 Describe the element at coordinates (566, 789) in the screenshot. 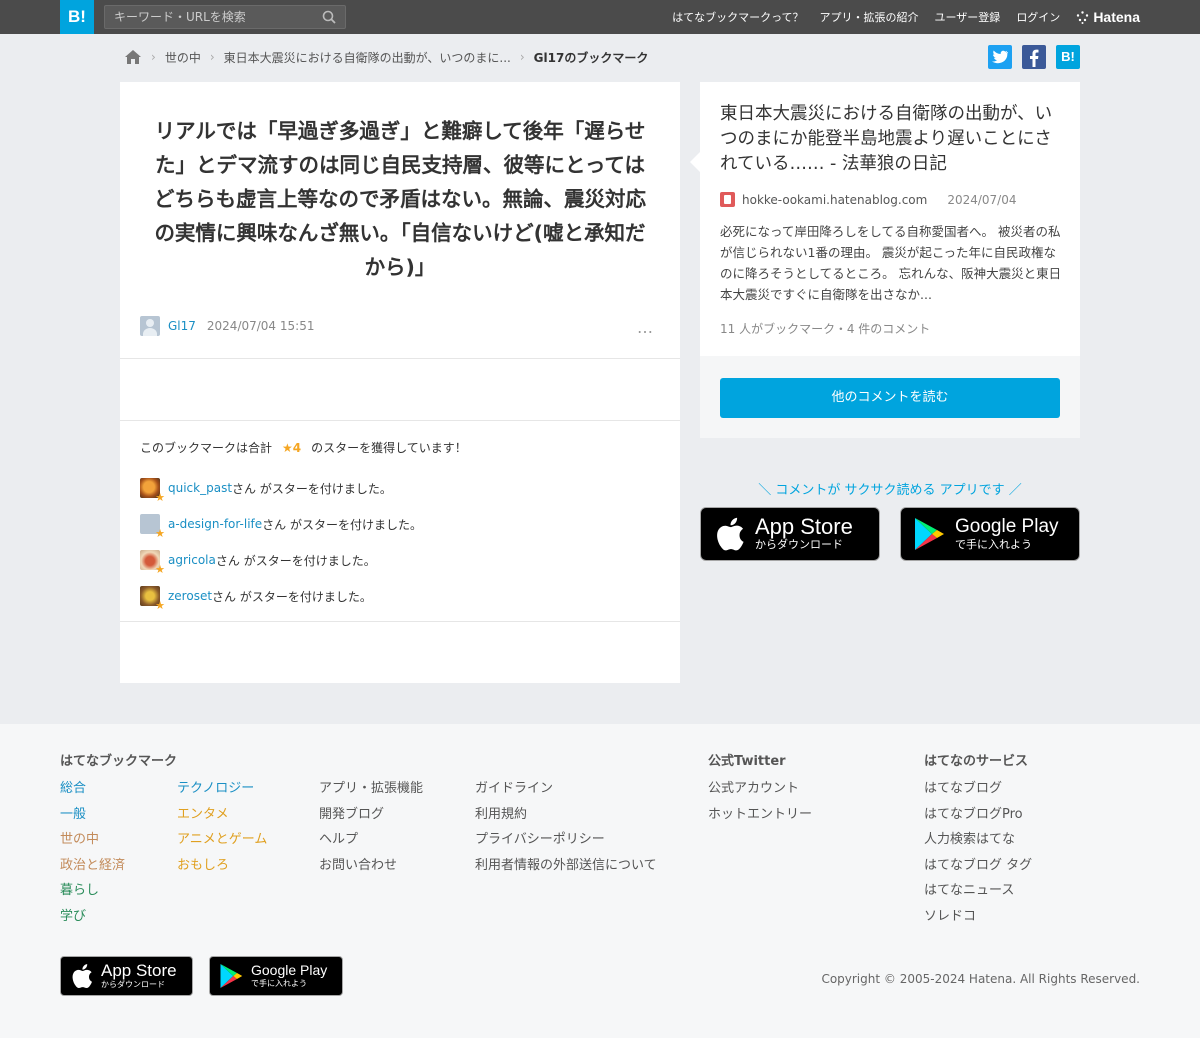

I see `footer-link: ガイドライン` at that location.